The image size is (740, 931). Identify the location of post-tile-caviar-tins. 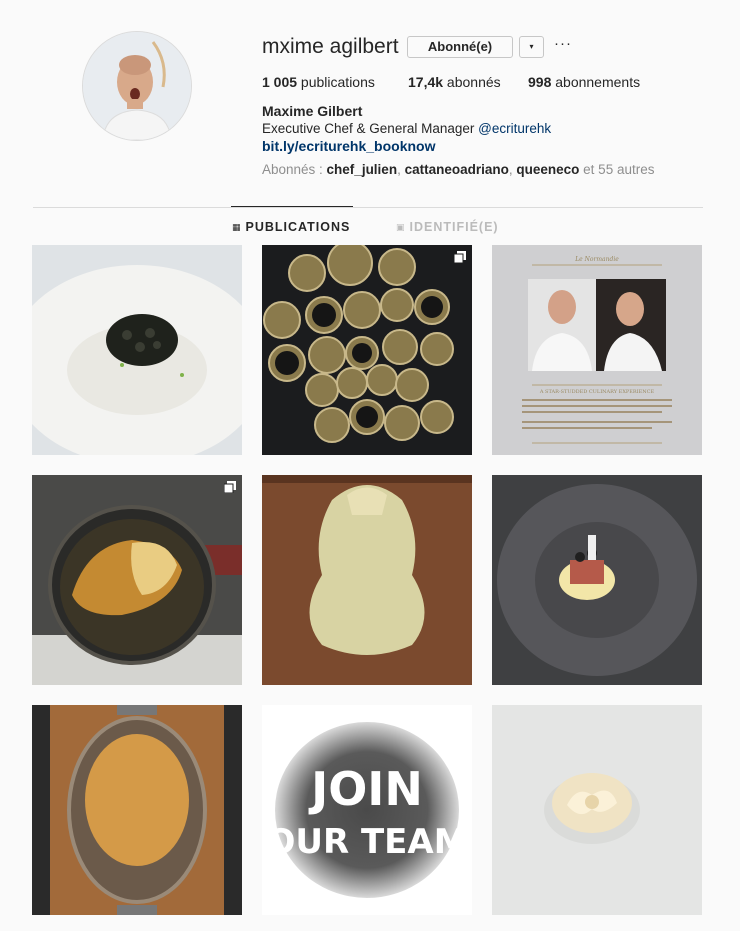
(367, 350).